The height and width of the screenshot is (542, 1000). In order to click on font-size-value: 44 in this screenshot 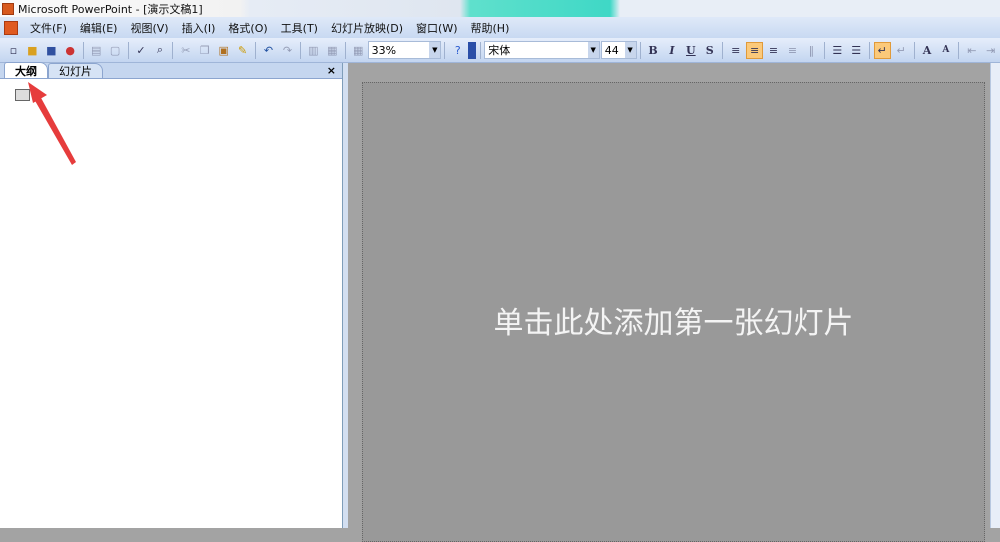, I will do `click(611, 50)`.